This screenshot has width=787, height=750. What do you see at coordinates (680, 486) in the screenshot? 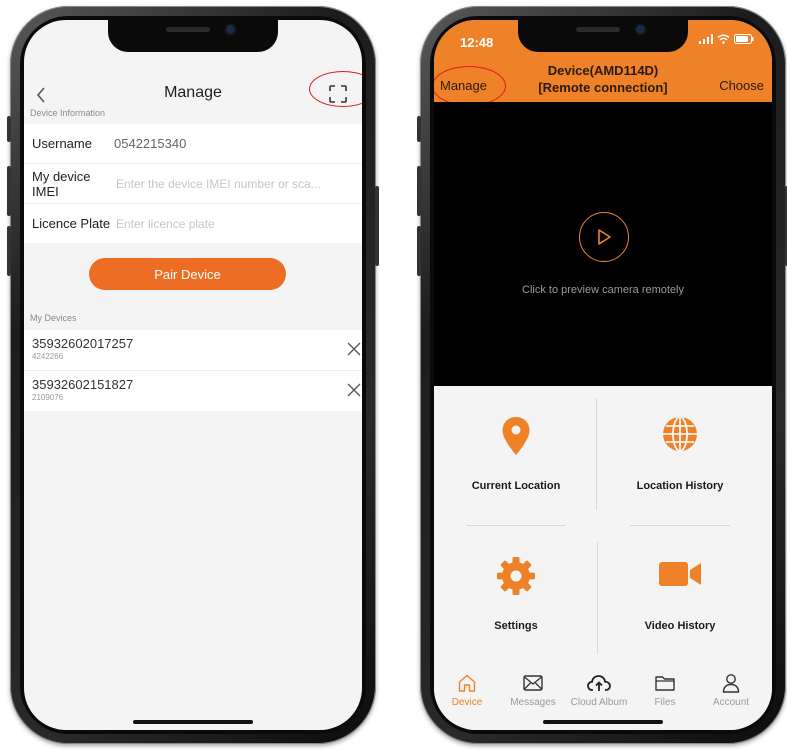
I see `location-history-label: Location History` at bounding box center [680, 486].